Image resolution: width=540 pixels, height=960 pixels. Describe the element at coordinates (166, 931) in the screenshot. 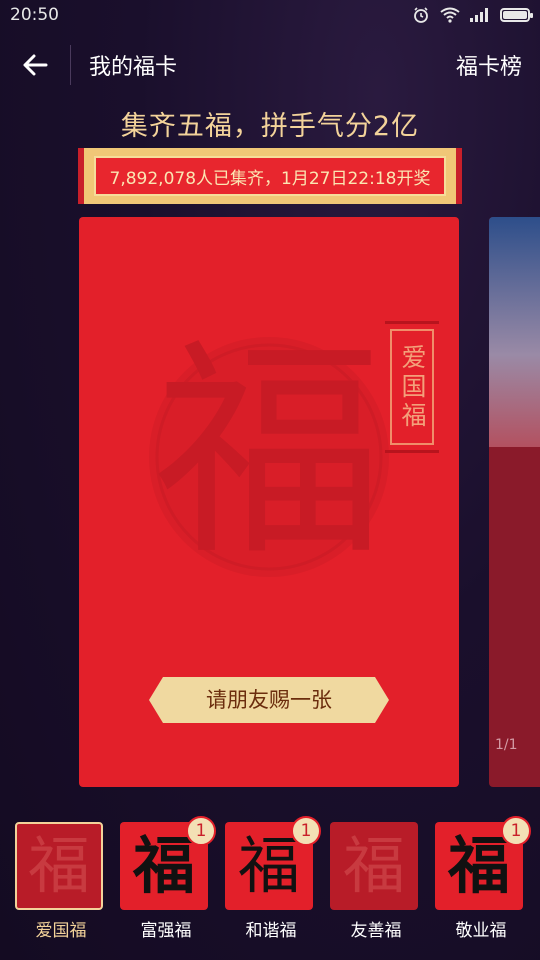

I see `tray-item-label: 富强福` at that location.